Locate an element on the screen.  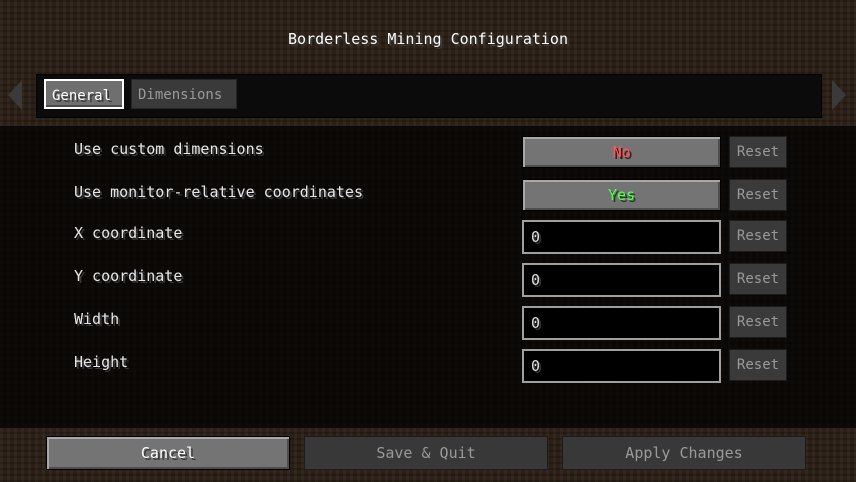
option-row-use-custom-dimensions: Use custom dimensions No Reset is located at coordinates (428, 153).